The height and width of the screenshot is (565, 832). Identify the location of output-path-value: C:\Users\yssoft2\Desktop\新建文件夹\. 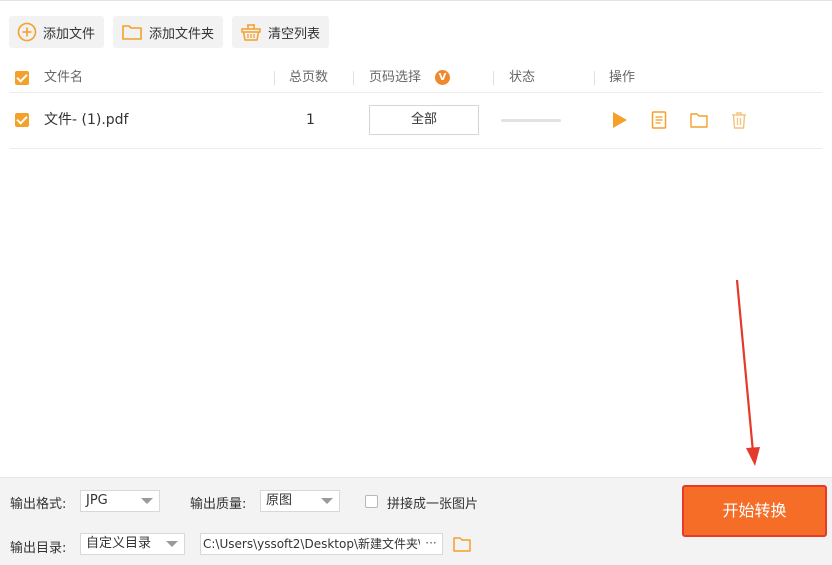
(313, 544).